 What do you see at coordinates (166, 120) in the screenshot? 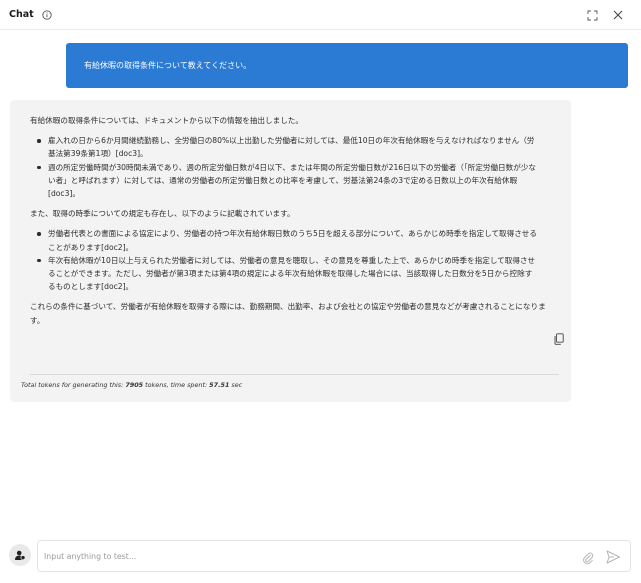
I see `assistant-intro: 有給休暇の取得条件については、ドキュメントから以下の情報を抽出しました。` at bounding box center [166, 120].